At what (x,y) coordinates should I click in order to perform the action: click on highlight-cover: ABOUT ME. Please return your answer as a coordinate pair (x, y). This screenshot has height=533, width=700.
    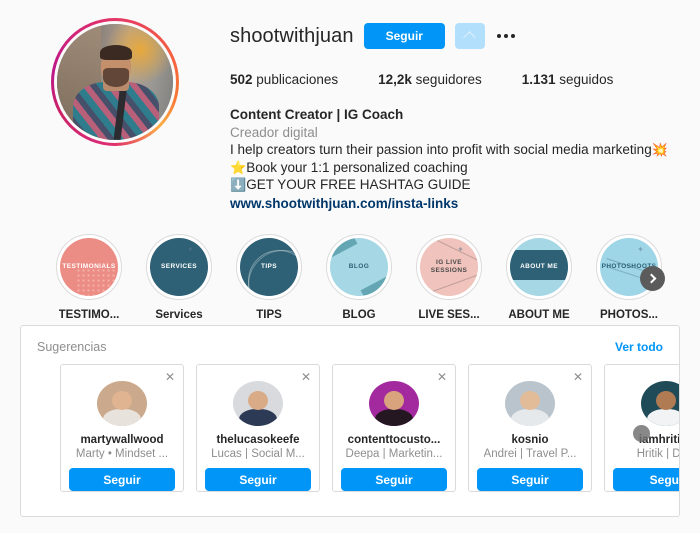
    Looking at the image, I should click on (539, 267).